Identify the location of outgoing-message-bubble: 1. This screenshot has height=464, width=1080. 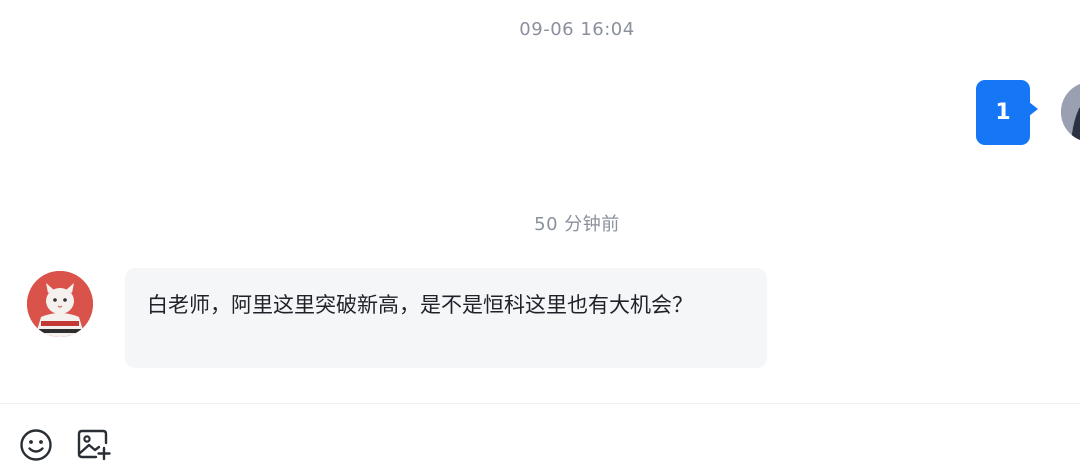
(1003, 112).